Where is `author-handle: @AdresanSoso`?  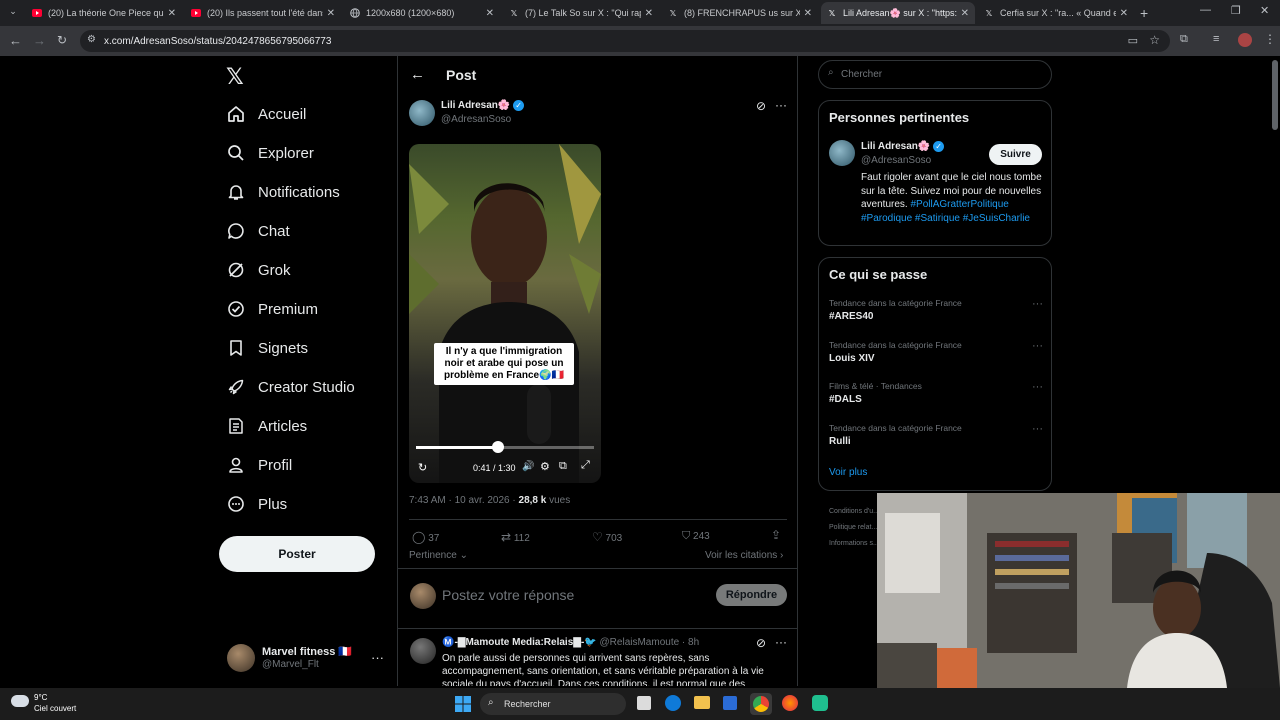 author-handle: @AdresanSoso is located at coordinates (476, 119).